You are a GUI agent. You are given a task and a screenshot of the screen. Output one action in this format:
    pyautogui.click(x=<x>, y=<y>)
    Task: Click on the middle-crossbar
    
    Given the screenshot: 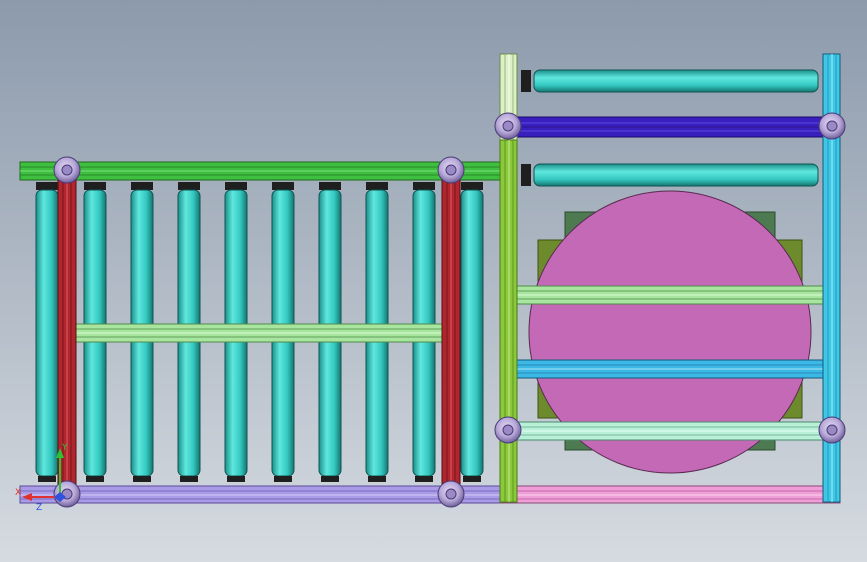 What is the action you would take?
    pyautogui.click(x=259, y=333)
    